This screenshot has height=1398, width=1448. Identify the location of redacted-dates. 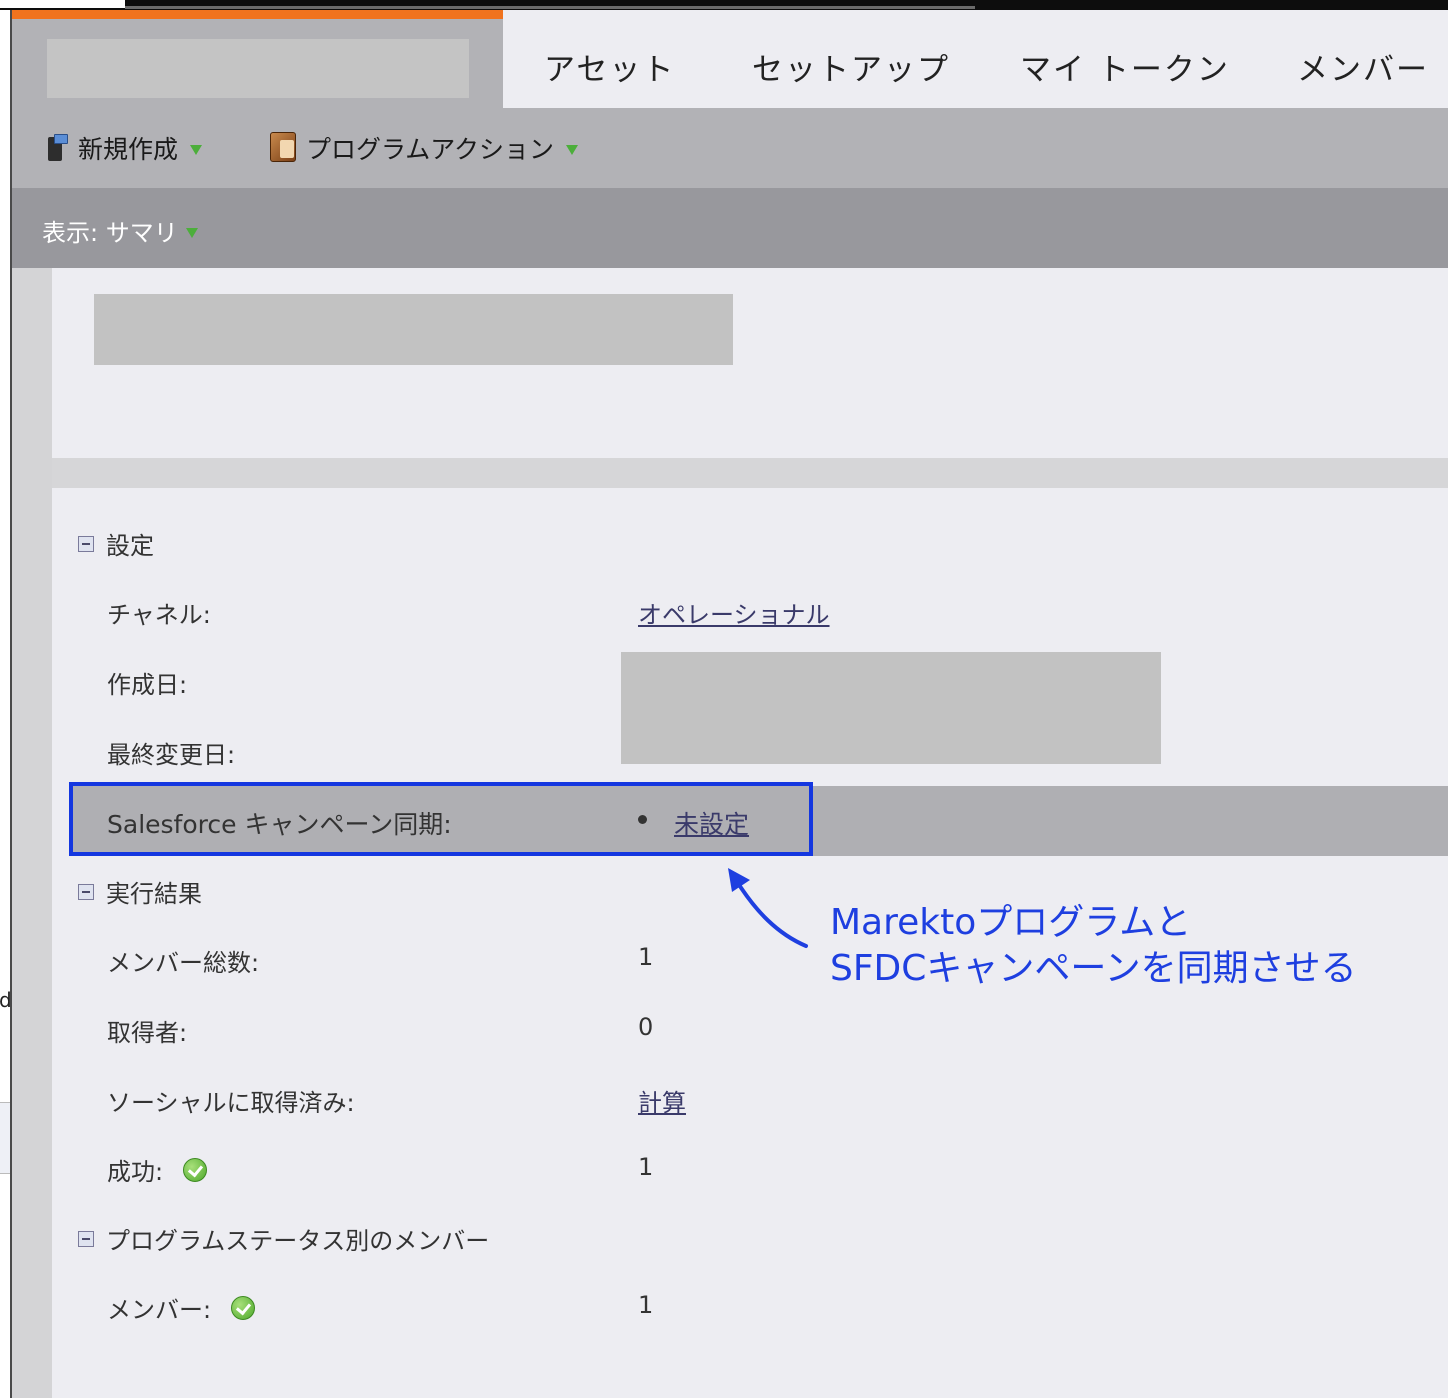
(891, 708).